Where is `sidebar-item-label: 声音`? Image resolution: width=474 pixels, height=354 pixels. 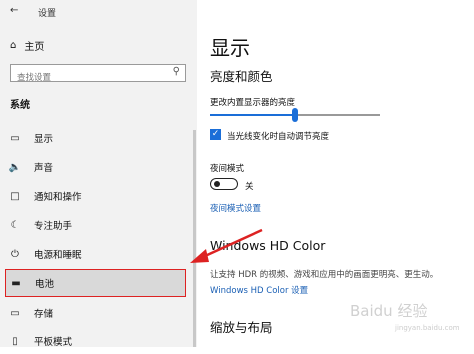 sidebar-item-label: 声音 is located at coordinates (44, 168).